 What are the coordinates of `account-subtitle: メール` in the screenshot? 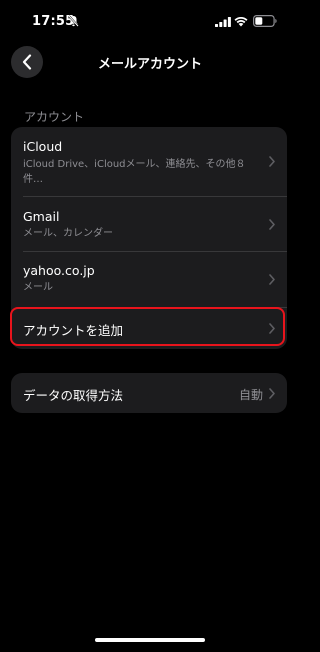 It's located at (38, 287).